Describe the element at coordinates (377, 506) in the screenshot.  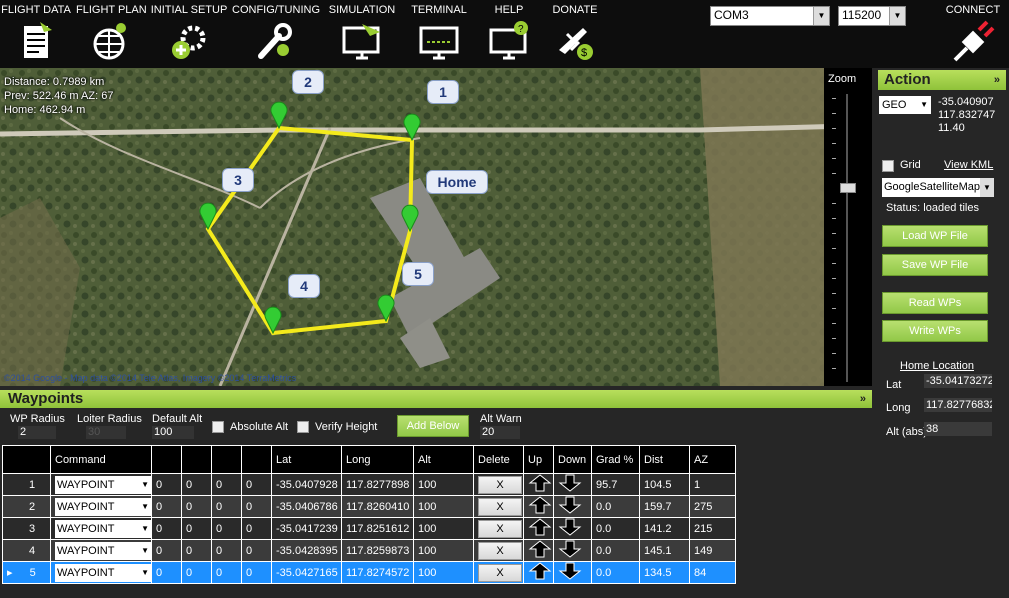
I see `long-cell: 117.8260410` at that location.